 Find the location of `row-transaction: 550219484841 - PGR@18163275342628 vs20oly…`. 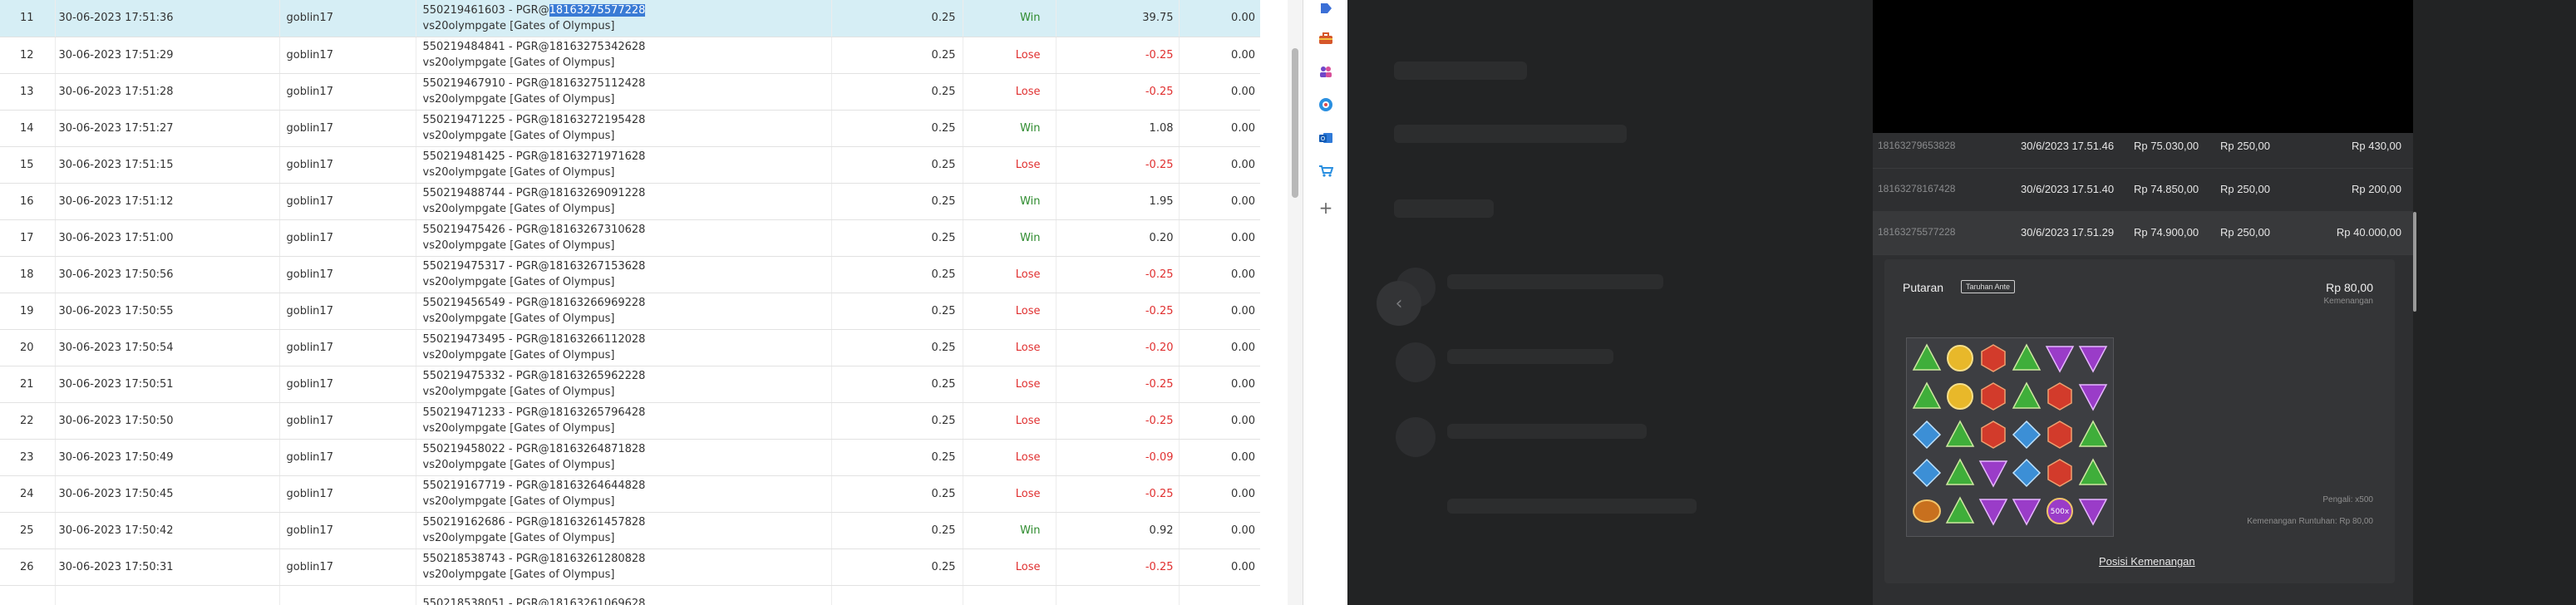

row-transaction: 550219484841 - PGR@18163275342628 vs20oly… is located at coordinates (624, 56).